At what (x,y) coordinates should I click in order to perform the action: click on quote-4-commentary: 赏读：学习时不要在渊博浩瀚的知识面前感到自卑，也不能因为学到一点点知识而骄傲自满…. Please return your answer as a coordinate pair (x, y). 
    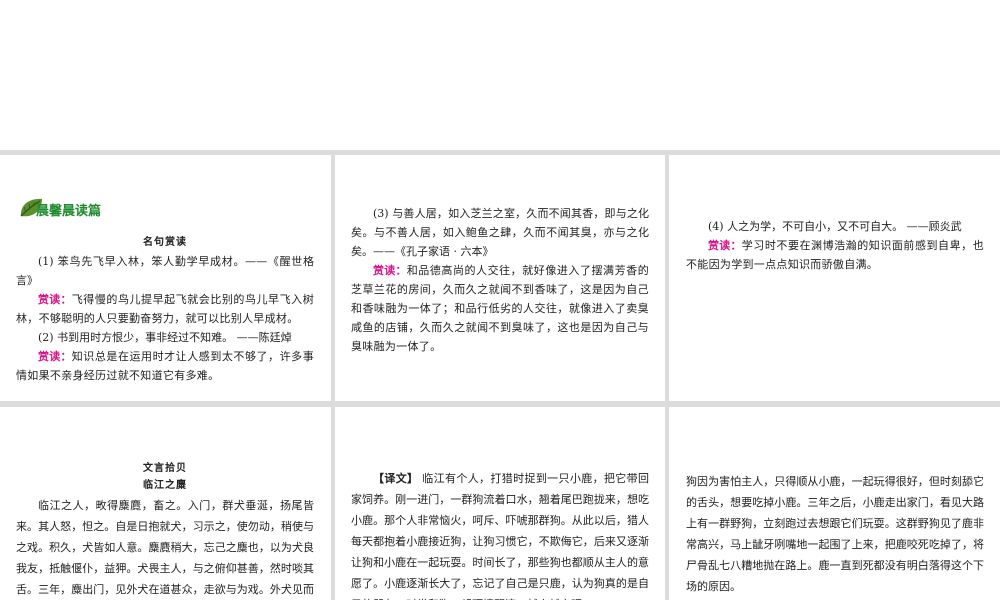
    Looking at the image, I should click on (835, 255).